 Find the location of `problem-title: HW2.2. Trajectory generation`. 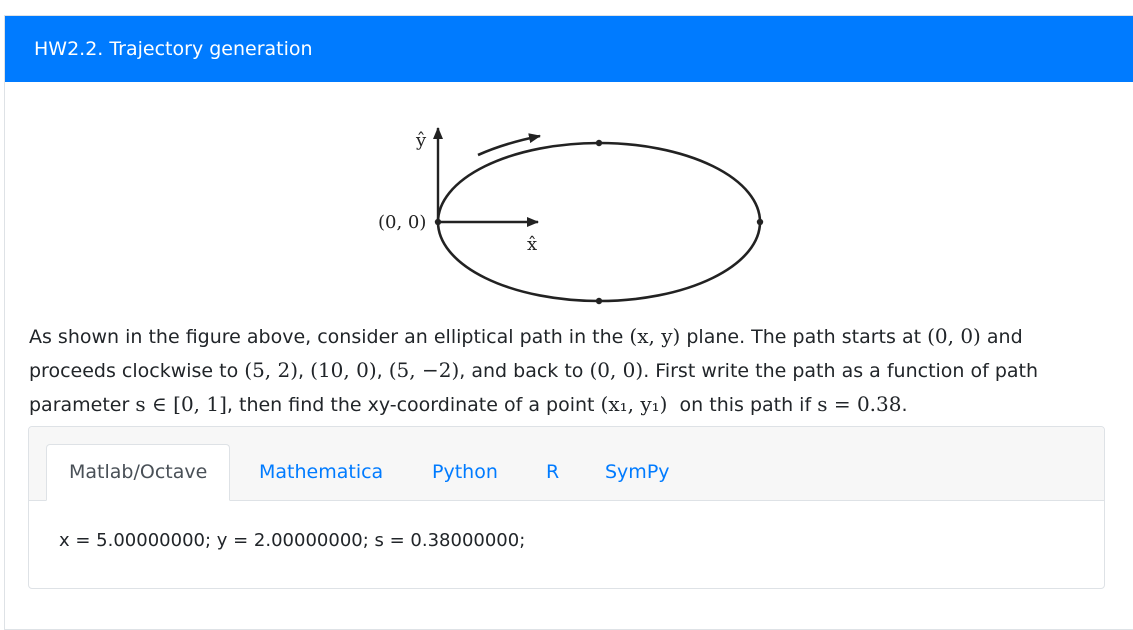

problem-title: HW2.2. Trajectory generation is located at coordinates (173, 49).